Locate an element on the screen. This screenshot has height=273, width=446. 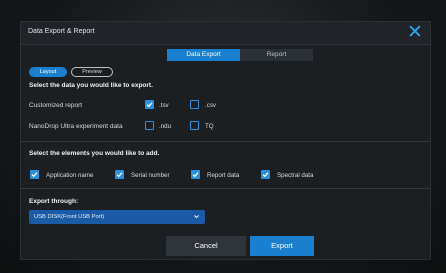
export-destination-select: USB DISK(Front USB Port) is located at coordinates (117, 217).